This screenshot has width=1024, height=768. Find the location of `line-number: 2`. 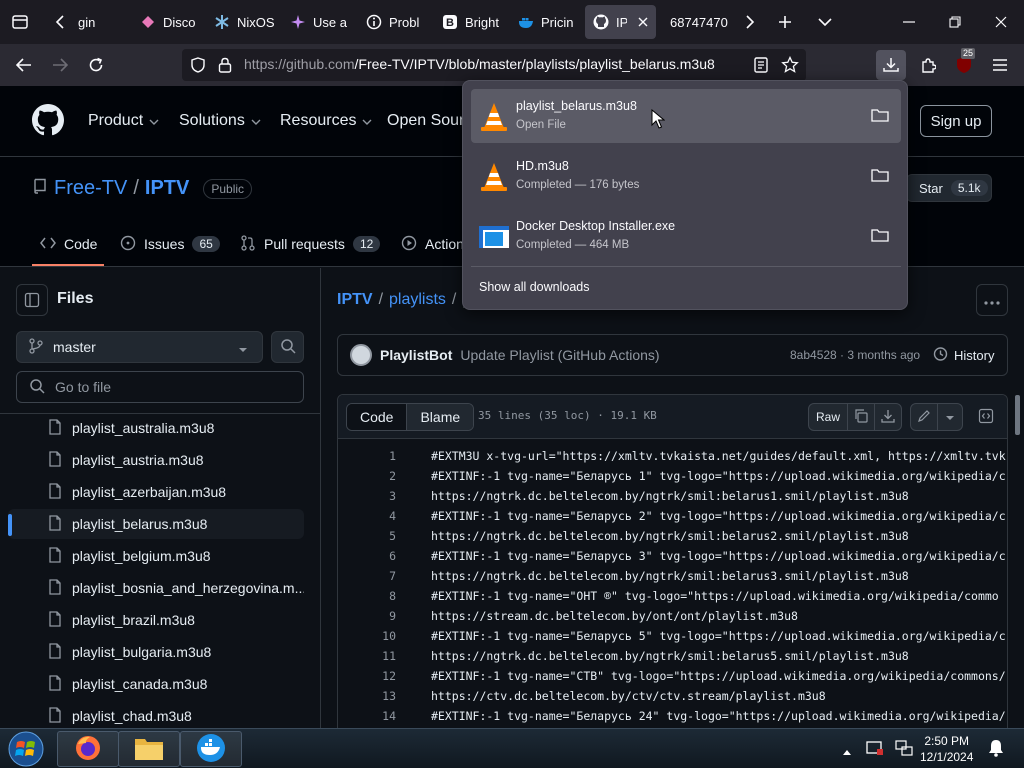

line-number: 2 is located at coordinates (367, 476).